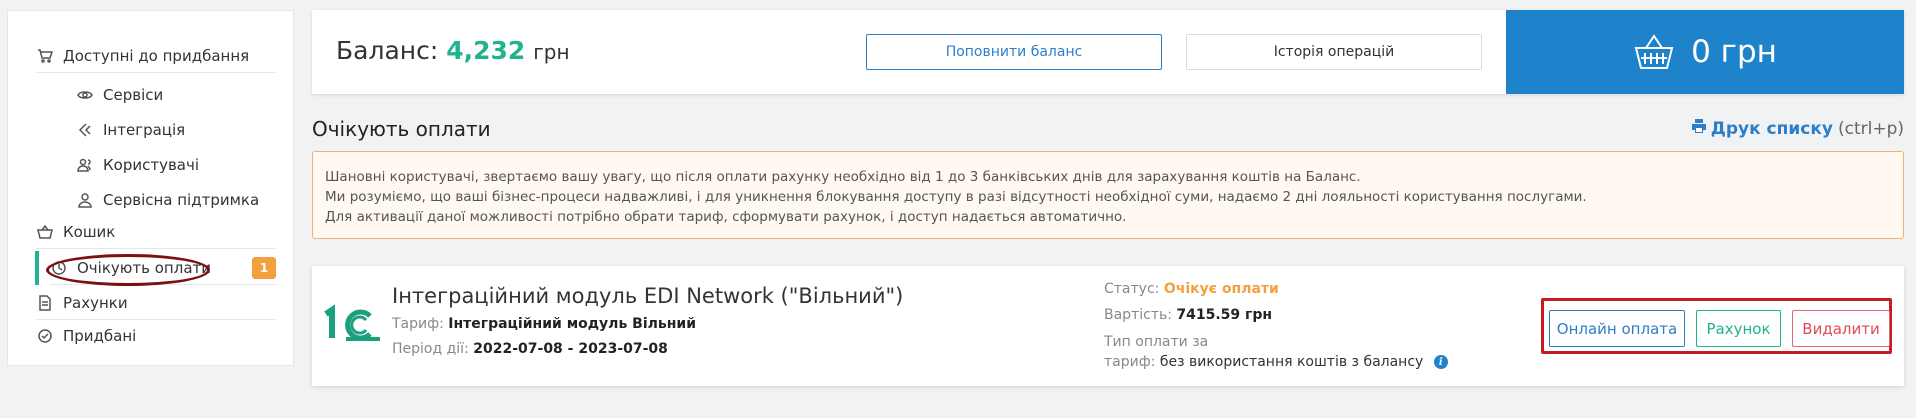 The image size is (1916, 418). I want to click on delete-button: Видалити, so click(1841, 328).